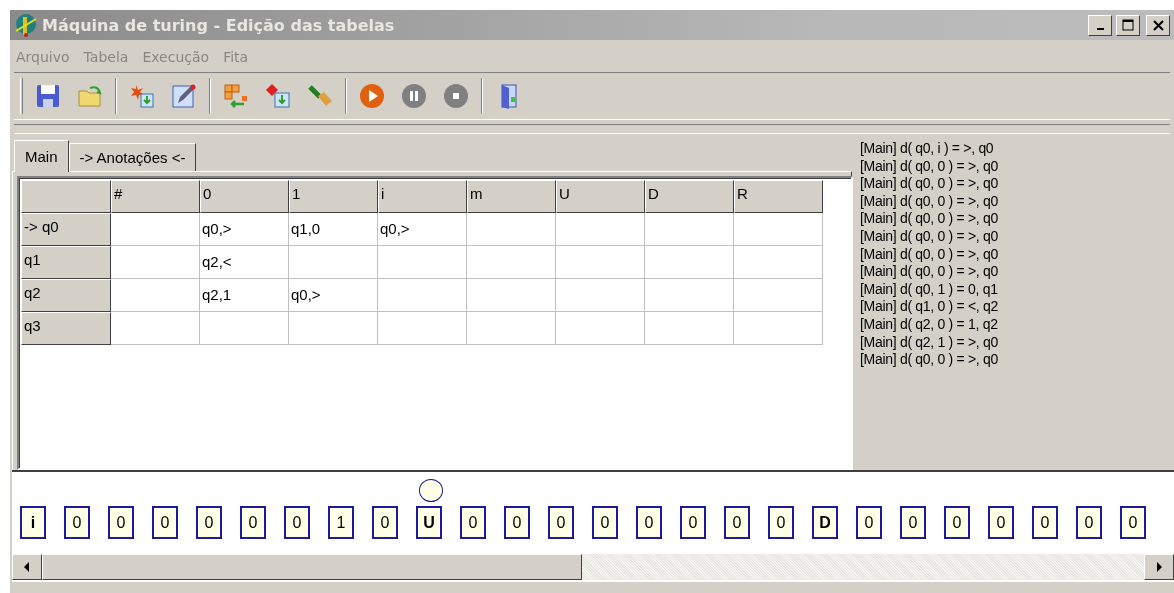 The height and width of the screenshot is (593, 1174). I want to click on play-icon, so click(372, 96).